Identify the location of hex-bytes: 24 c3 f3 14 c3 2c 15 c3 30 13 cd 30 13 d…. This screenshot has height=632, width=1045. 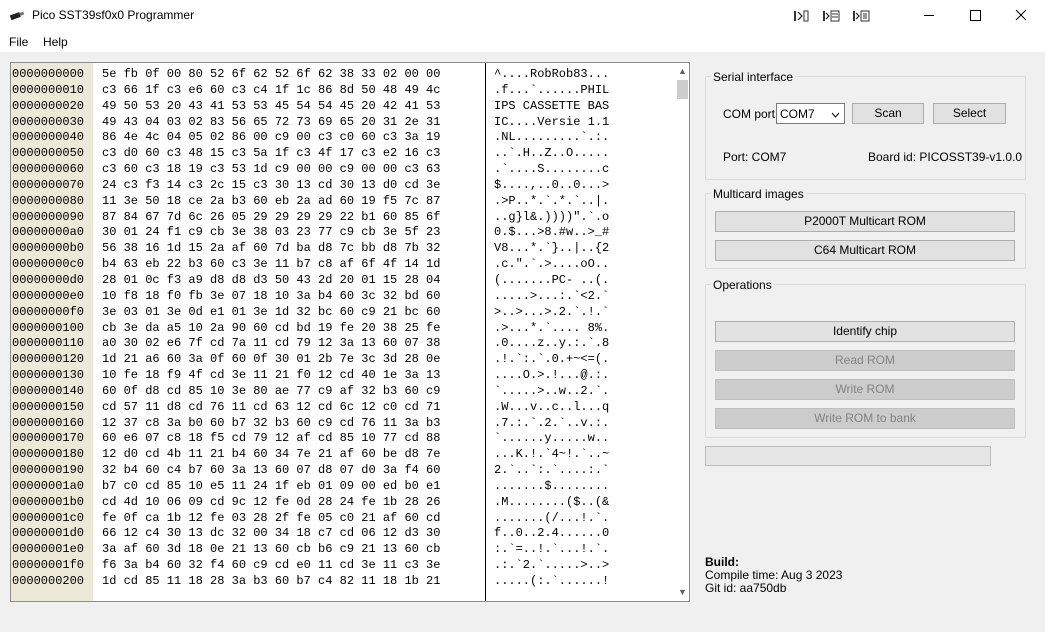
(271, 184).